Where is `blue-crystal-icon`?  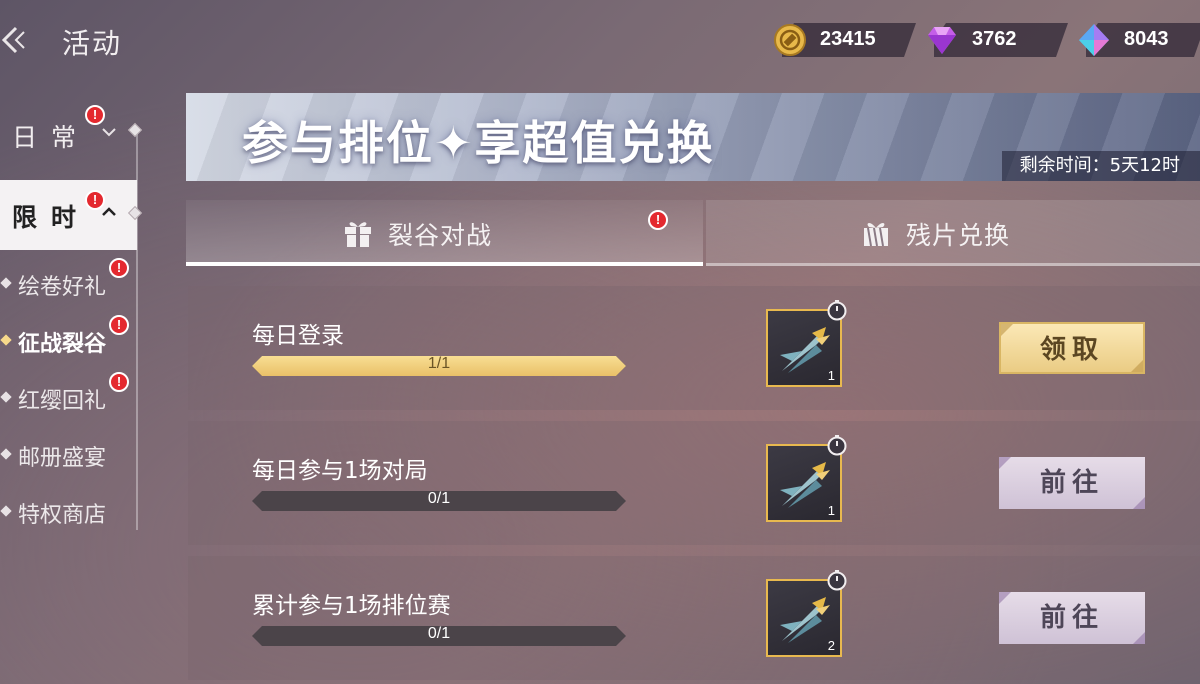 blue-crystal-icon is located at coordinates (1094, 40).